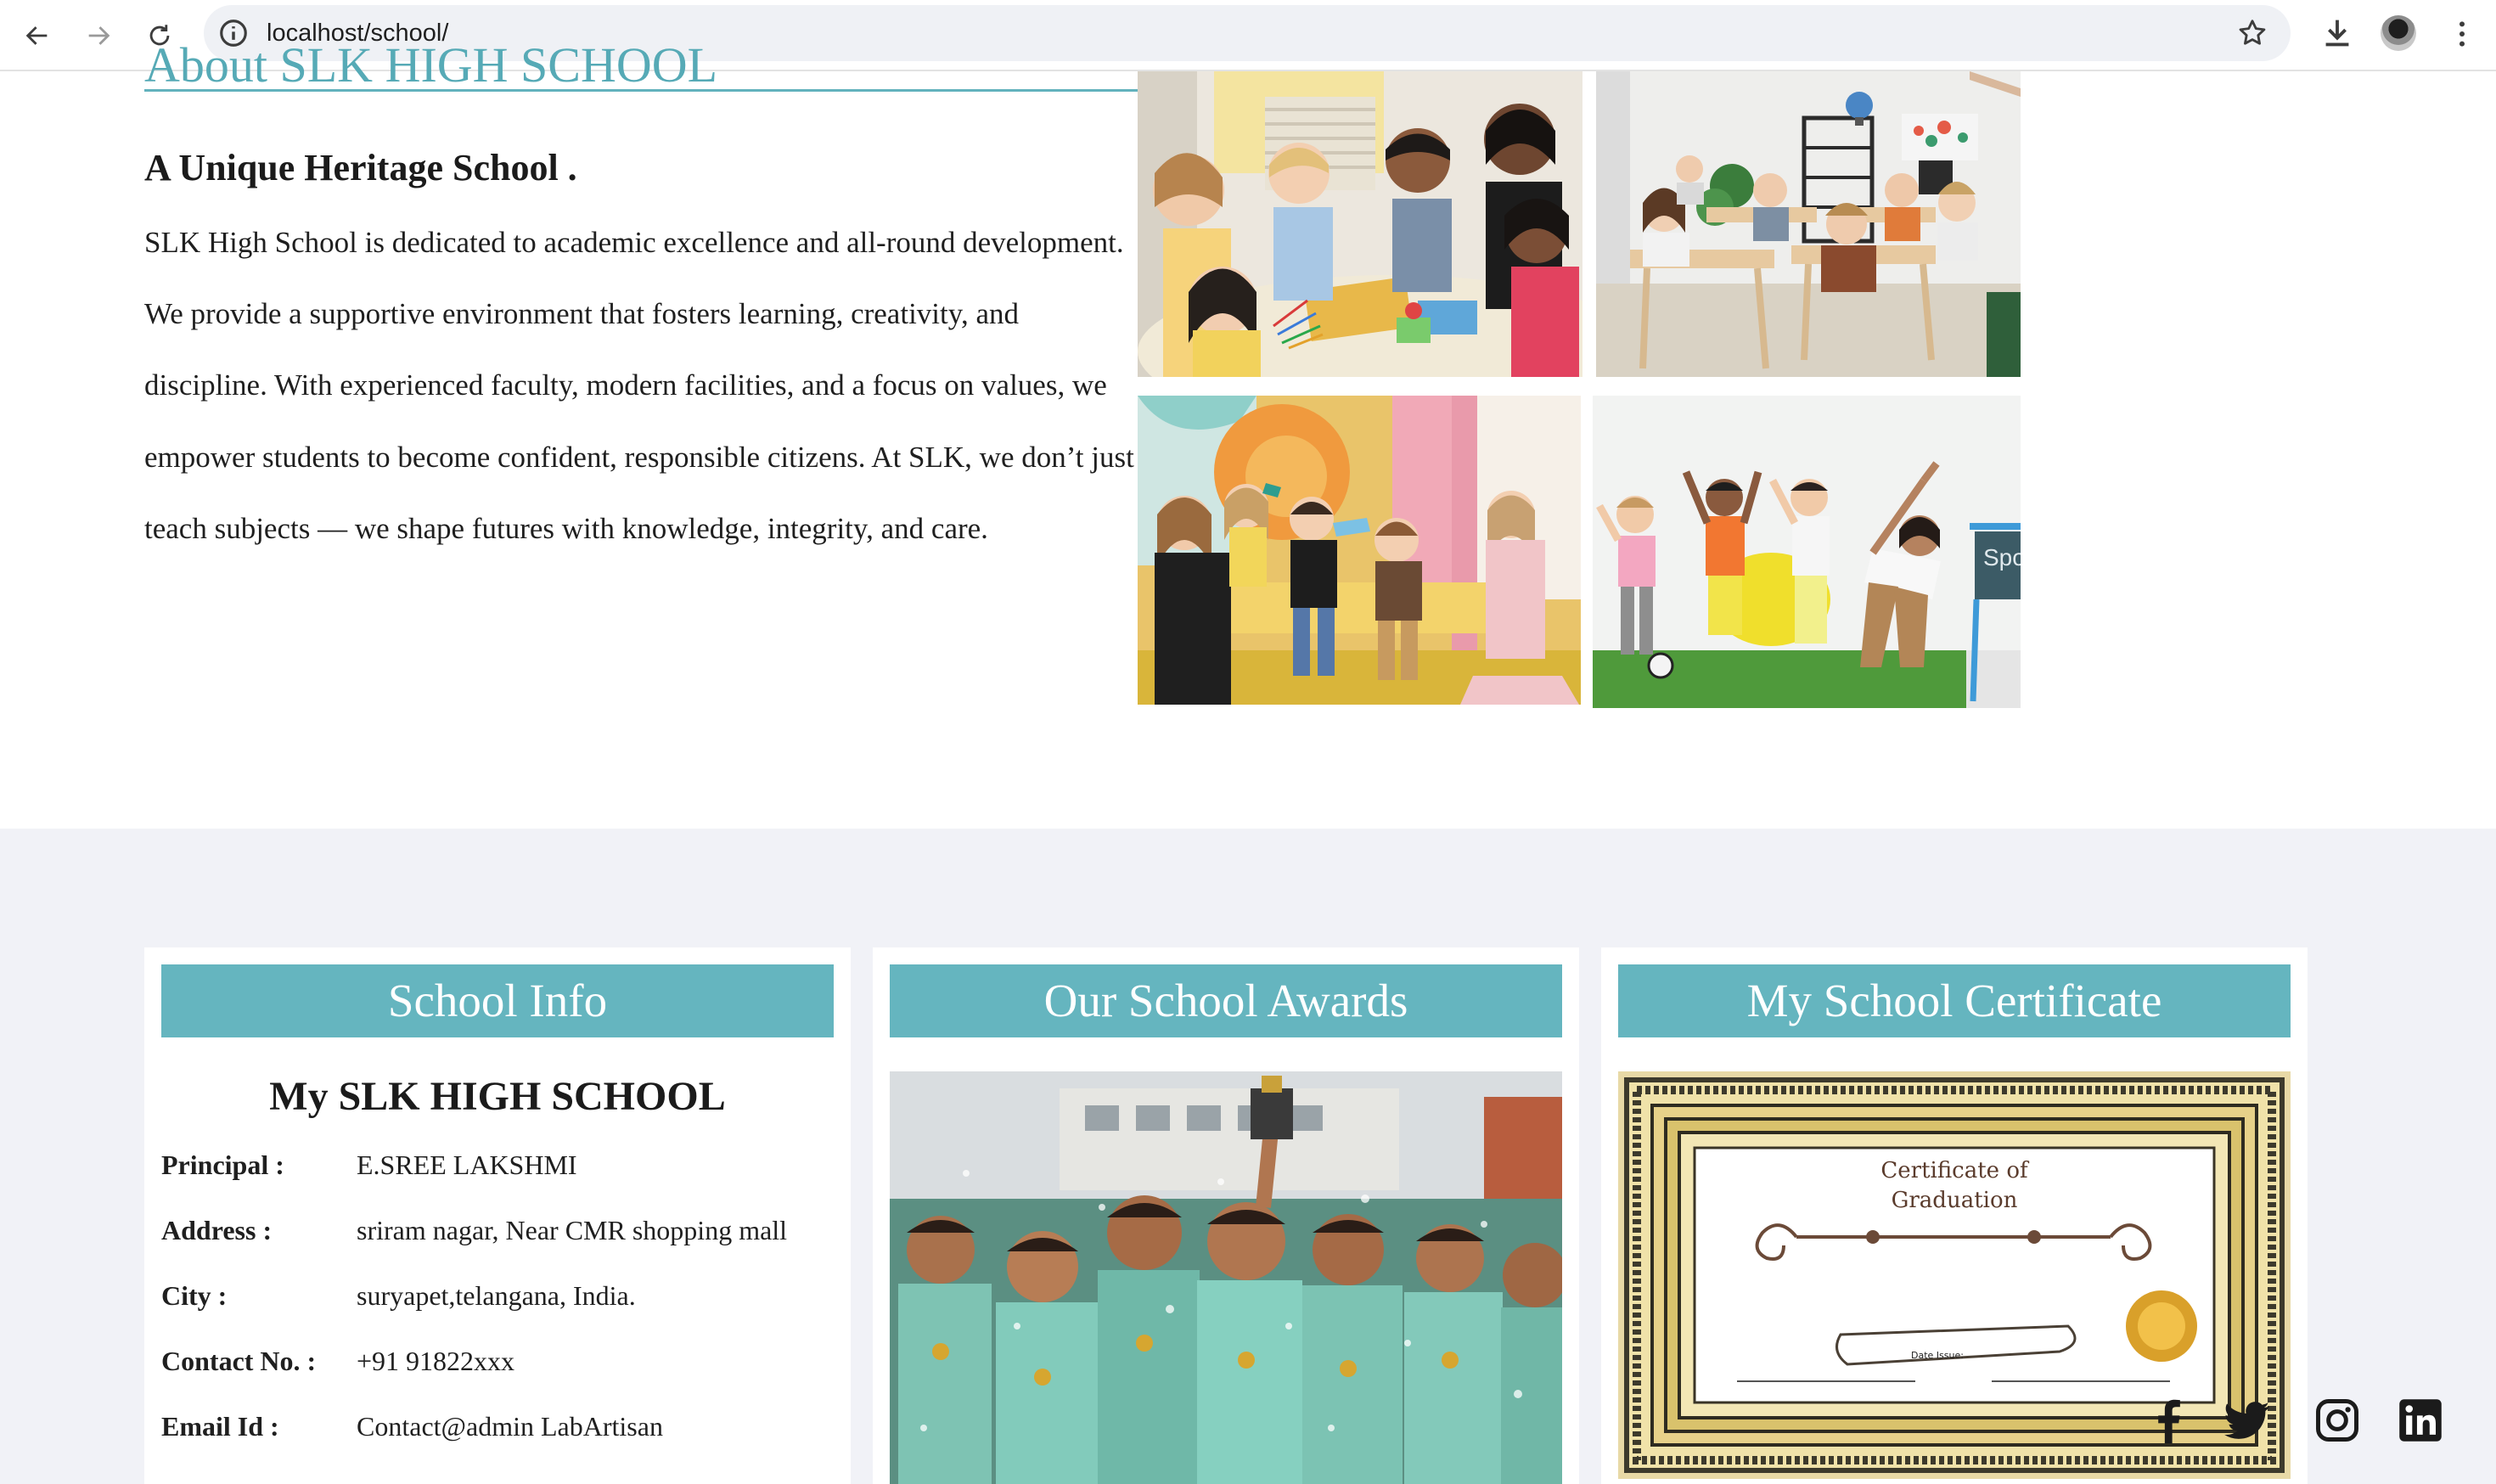 The width and height of the screenshot is (2496, 1484). Describe the element at coordinates (510, 1426) in the screenshot. I see `email-value: Contact@admin LabArtisan` at that location.